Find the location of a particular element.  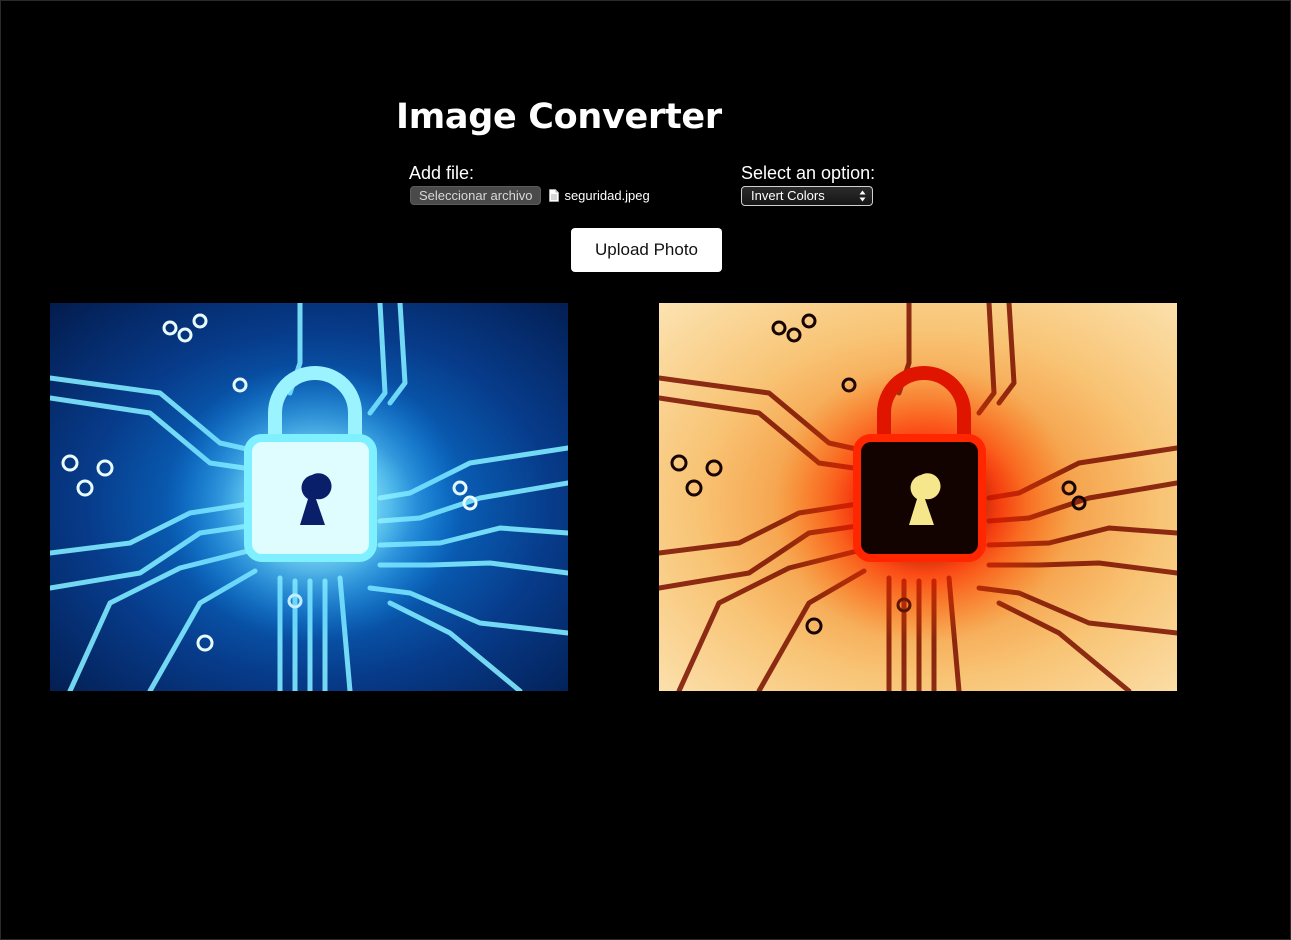

add-file-label: Add file: is located at coordinates (442, 173).